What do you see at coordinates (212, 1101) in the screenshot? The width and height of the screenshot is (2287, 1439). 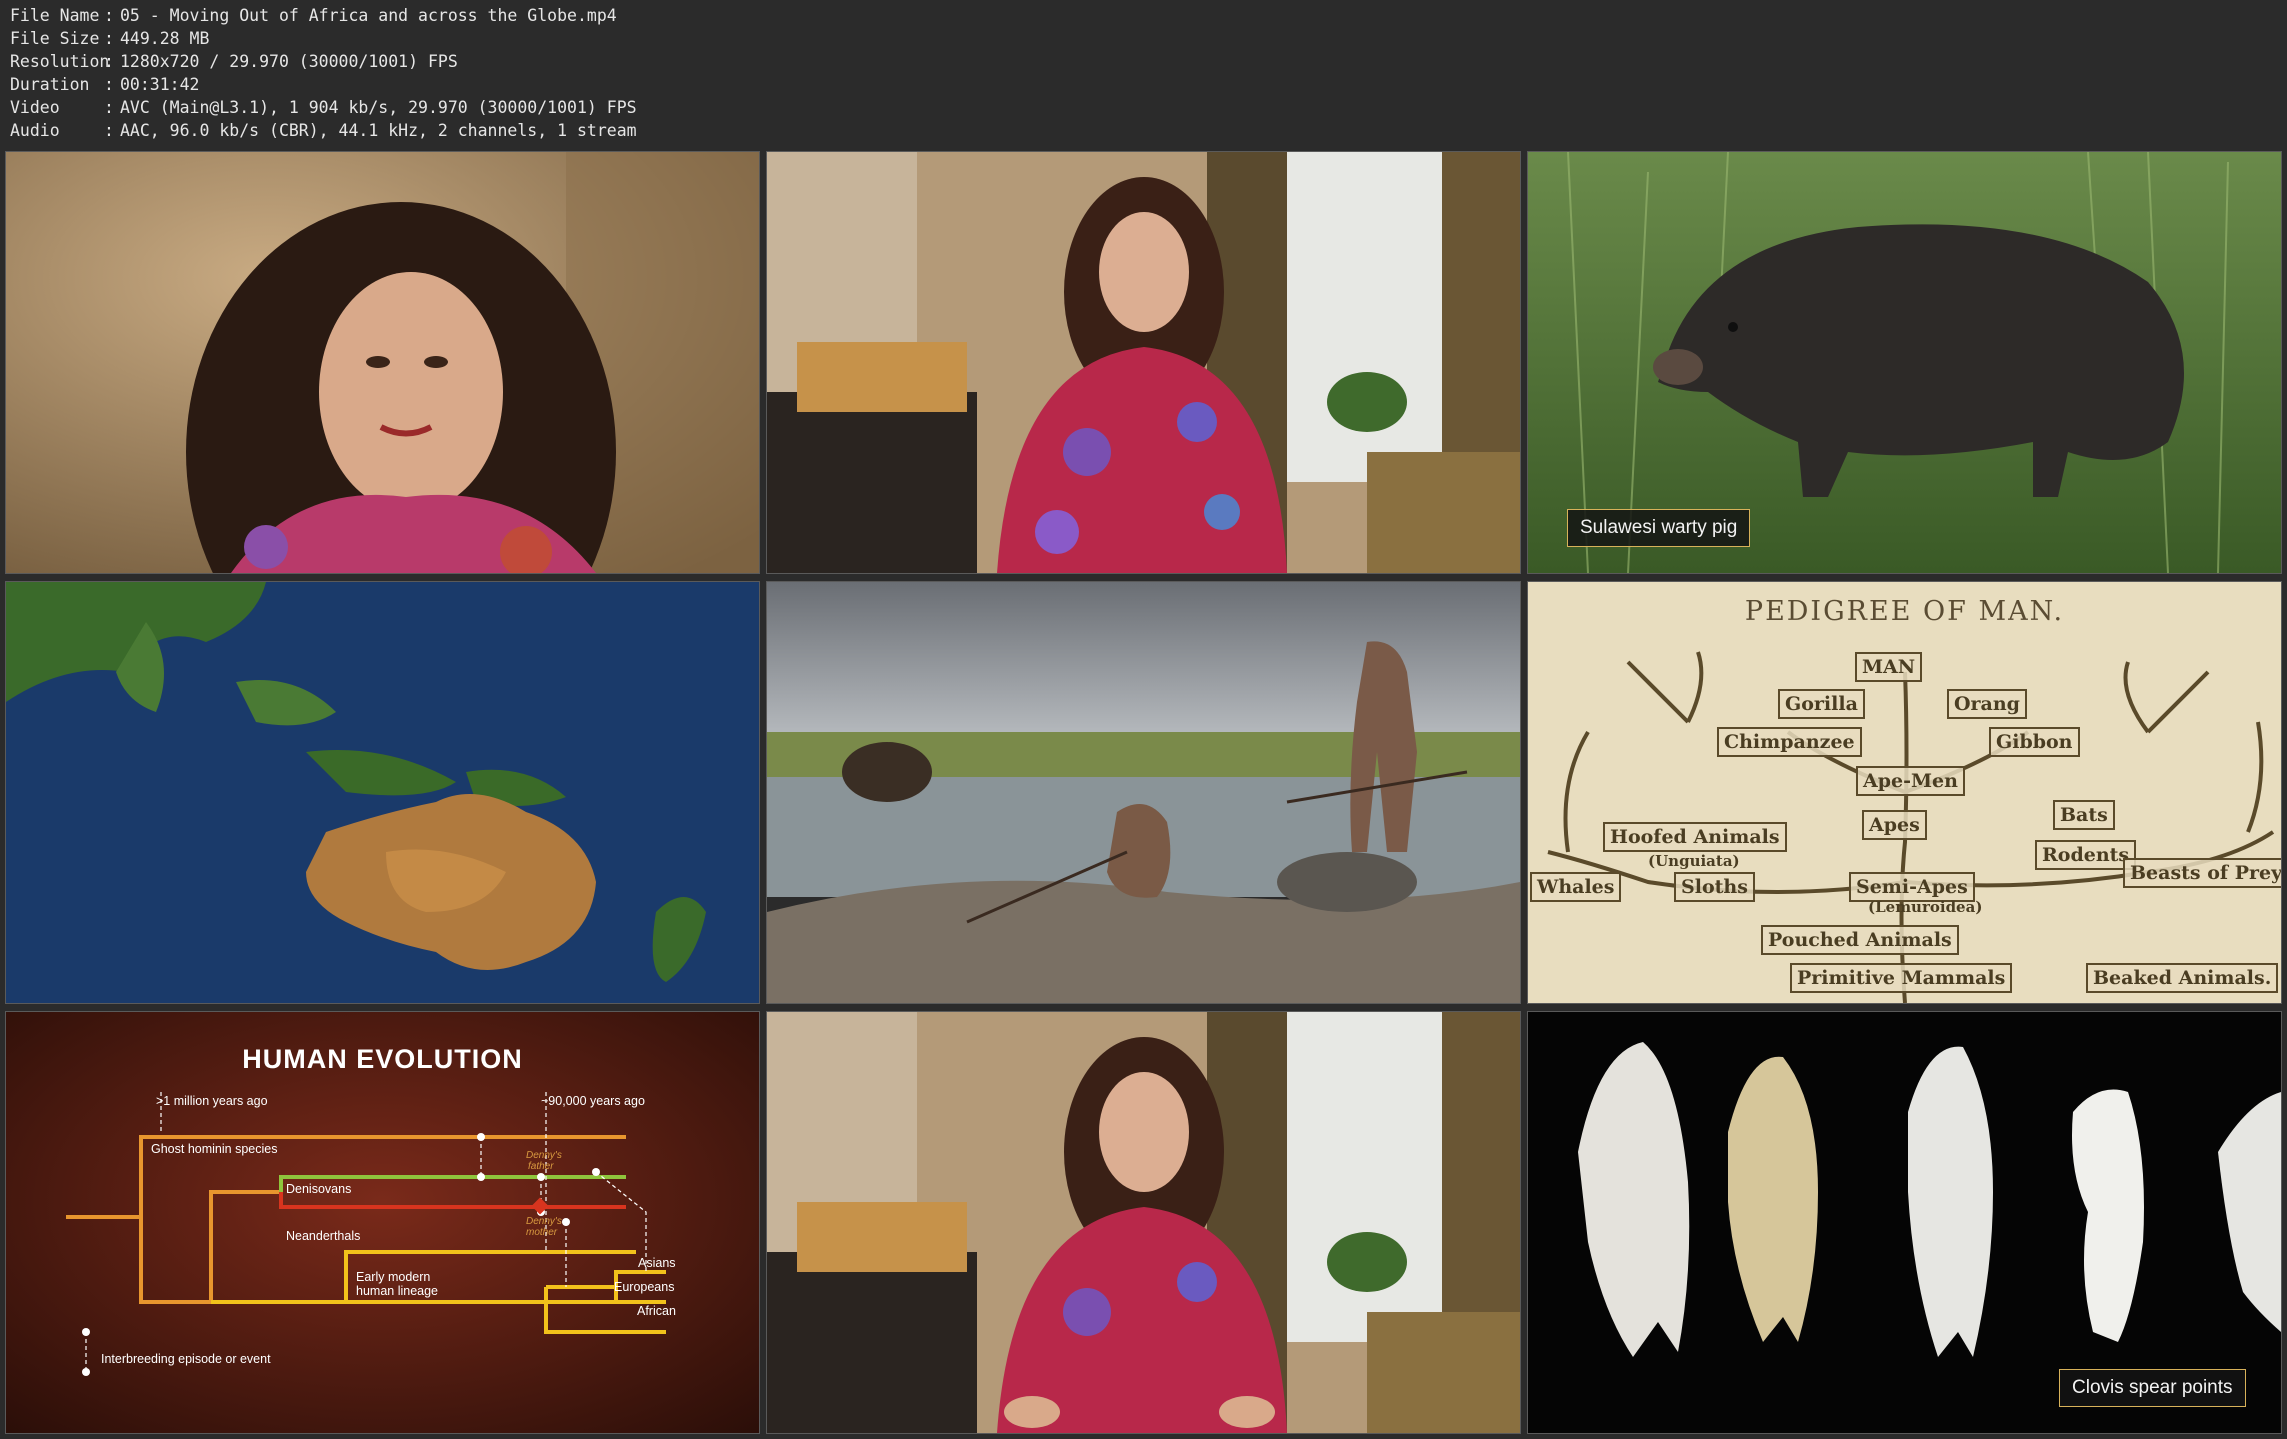 I see `evo-label-million: >1 million years ago` at bounding box center [212, 1101].